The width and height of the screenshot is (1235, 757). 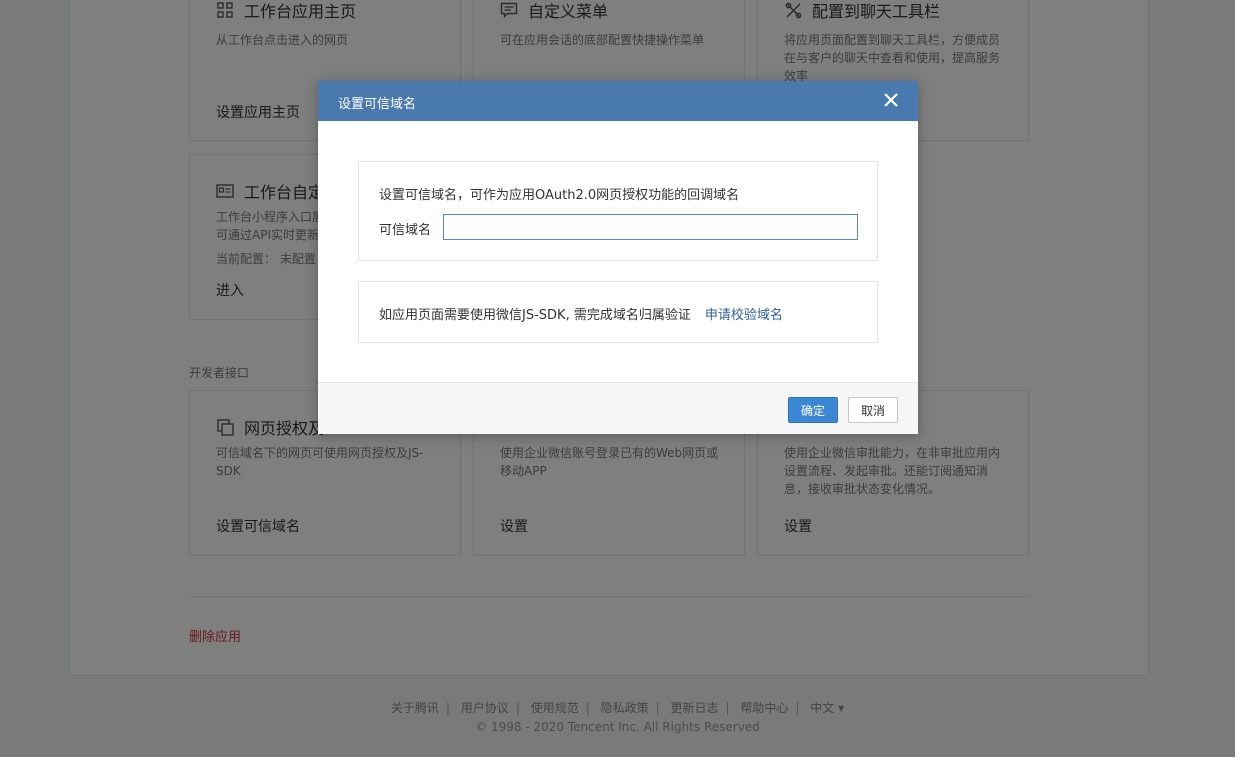 I want to click on trusted-domain-input, so click(x=650, y=227).